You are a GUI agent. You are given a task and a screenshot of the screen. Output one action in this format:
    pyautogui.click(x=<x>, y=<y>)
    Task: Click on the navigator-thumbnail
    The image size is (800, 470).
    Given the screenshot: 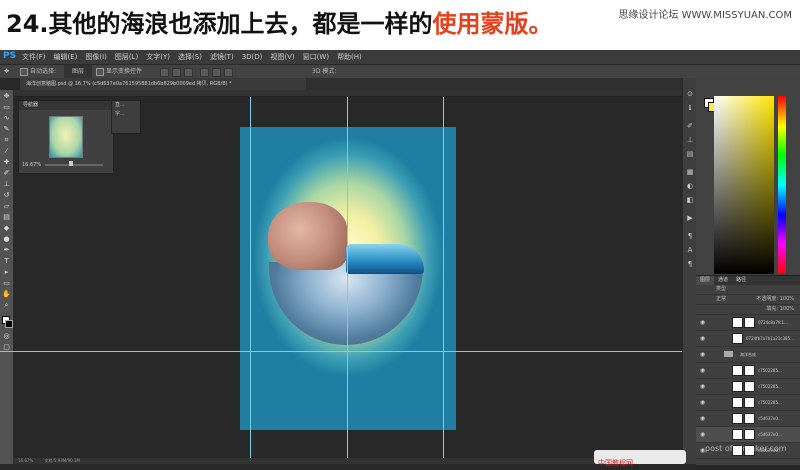 What is the action you would take?
    pyautogui.click(x=66, y=137)
    